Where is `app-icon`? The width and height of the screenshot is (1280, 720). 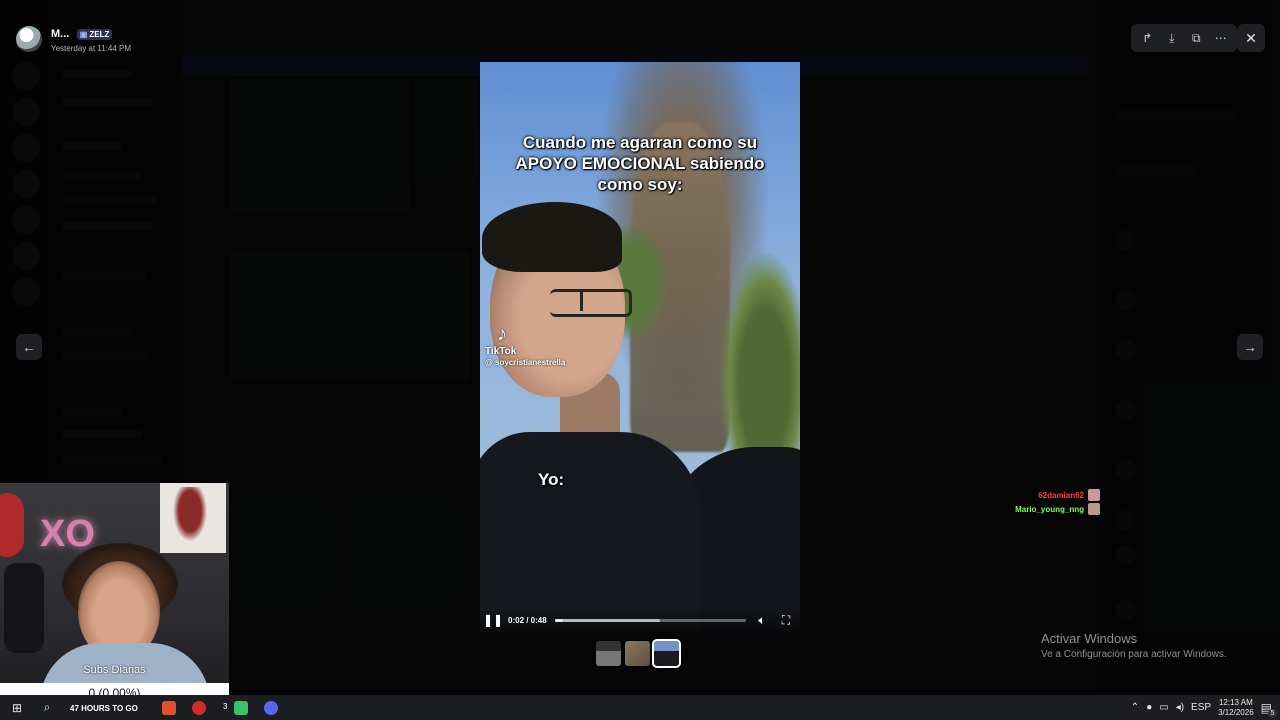 app-icon is located at coordinates (241, 708).